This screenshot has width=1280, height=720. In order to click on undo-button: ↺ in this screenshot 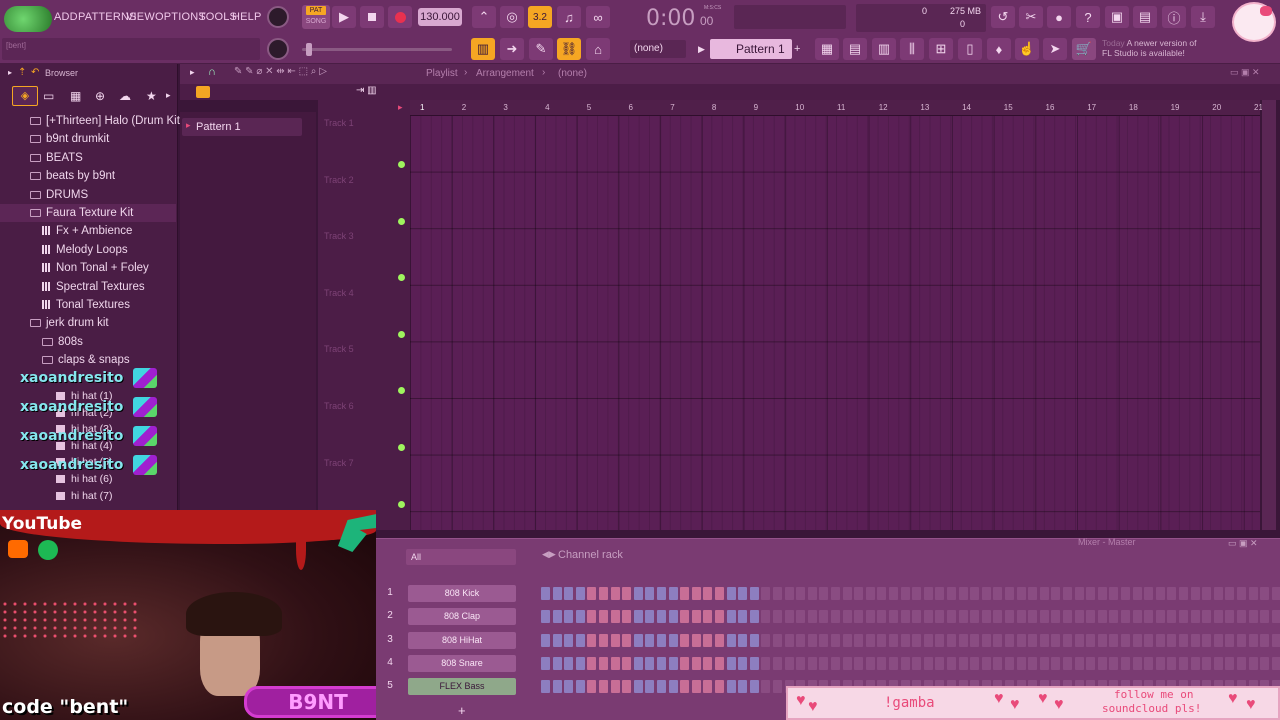, I will do `click(1003, 17)`.